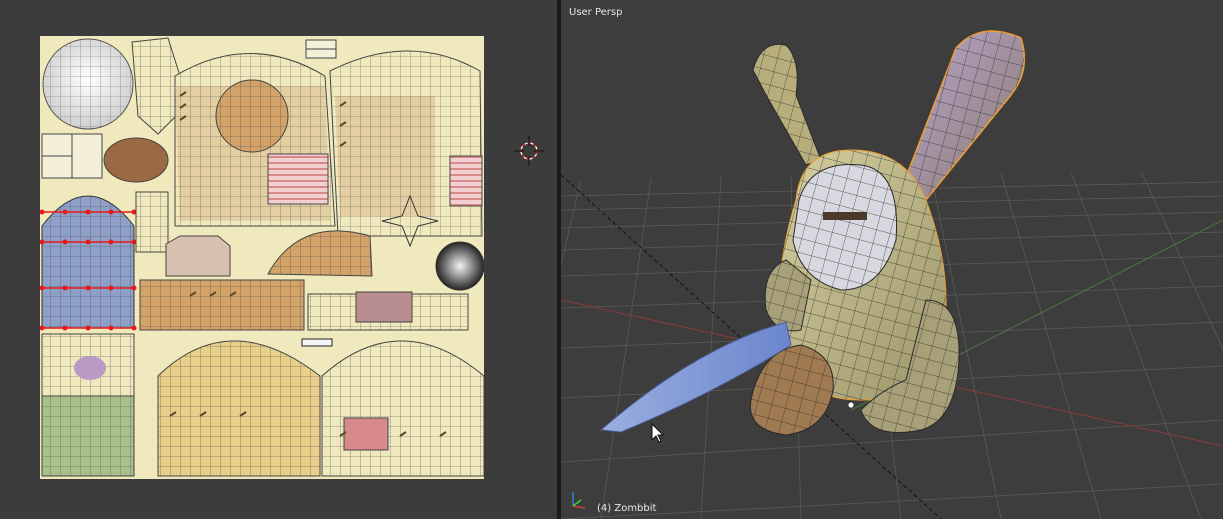  I want to click on uv-island-pink-house, so click(198, 256).